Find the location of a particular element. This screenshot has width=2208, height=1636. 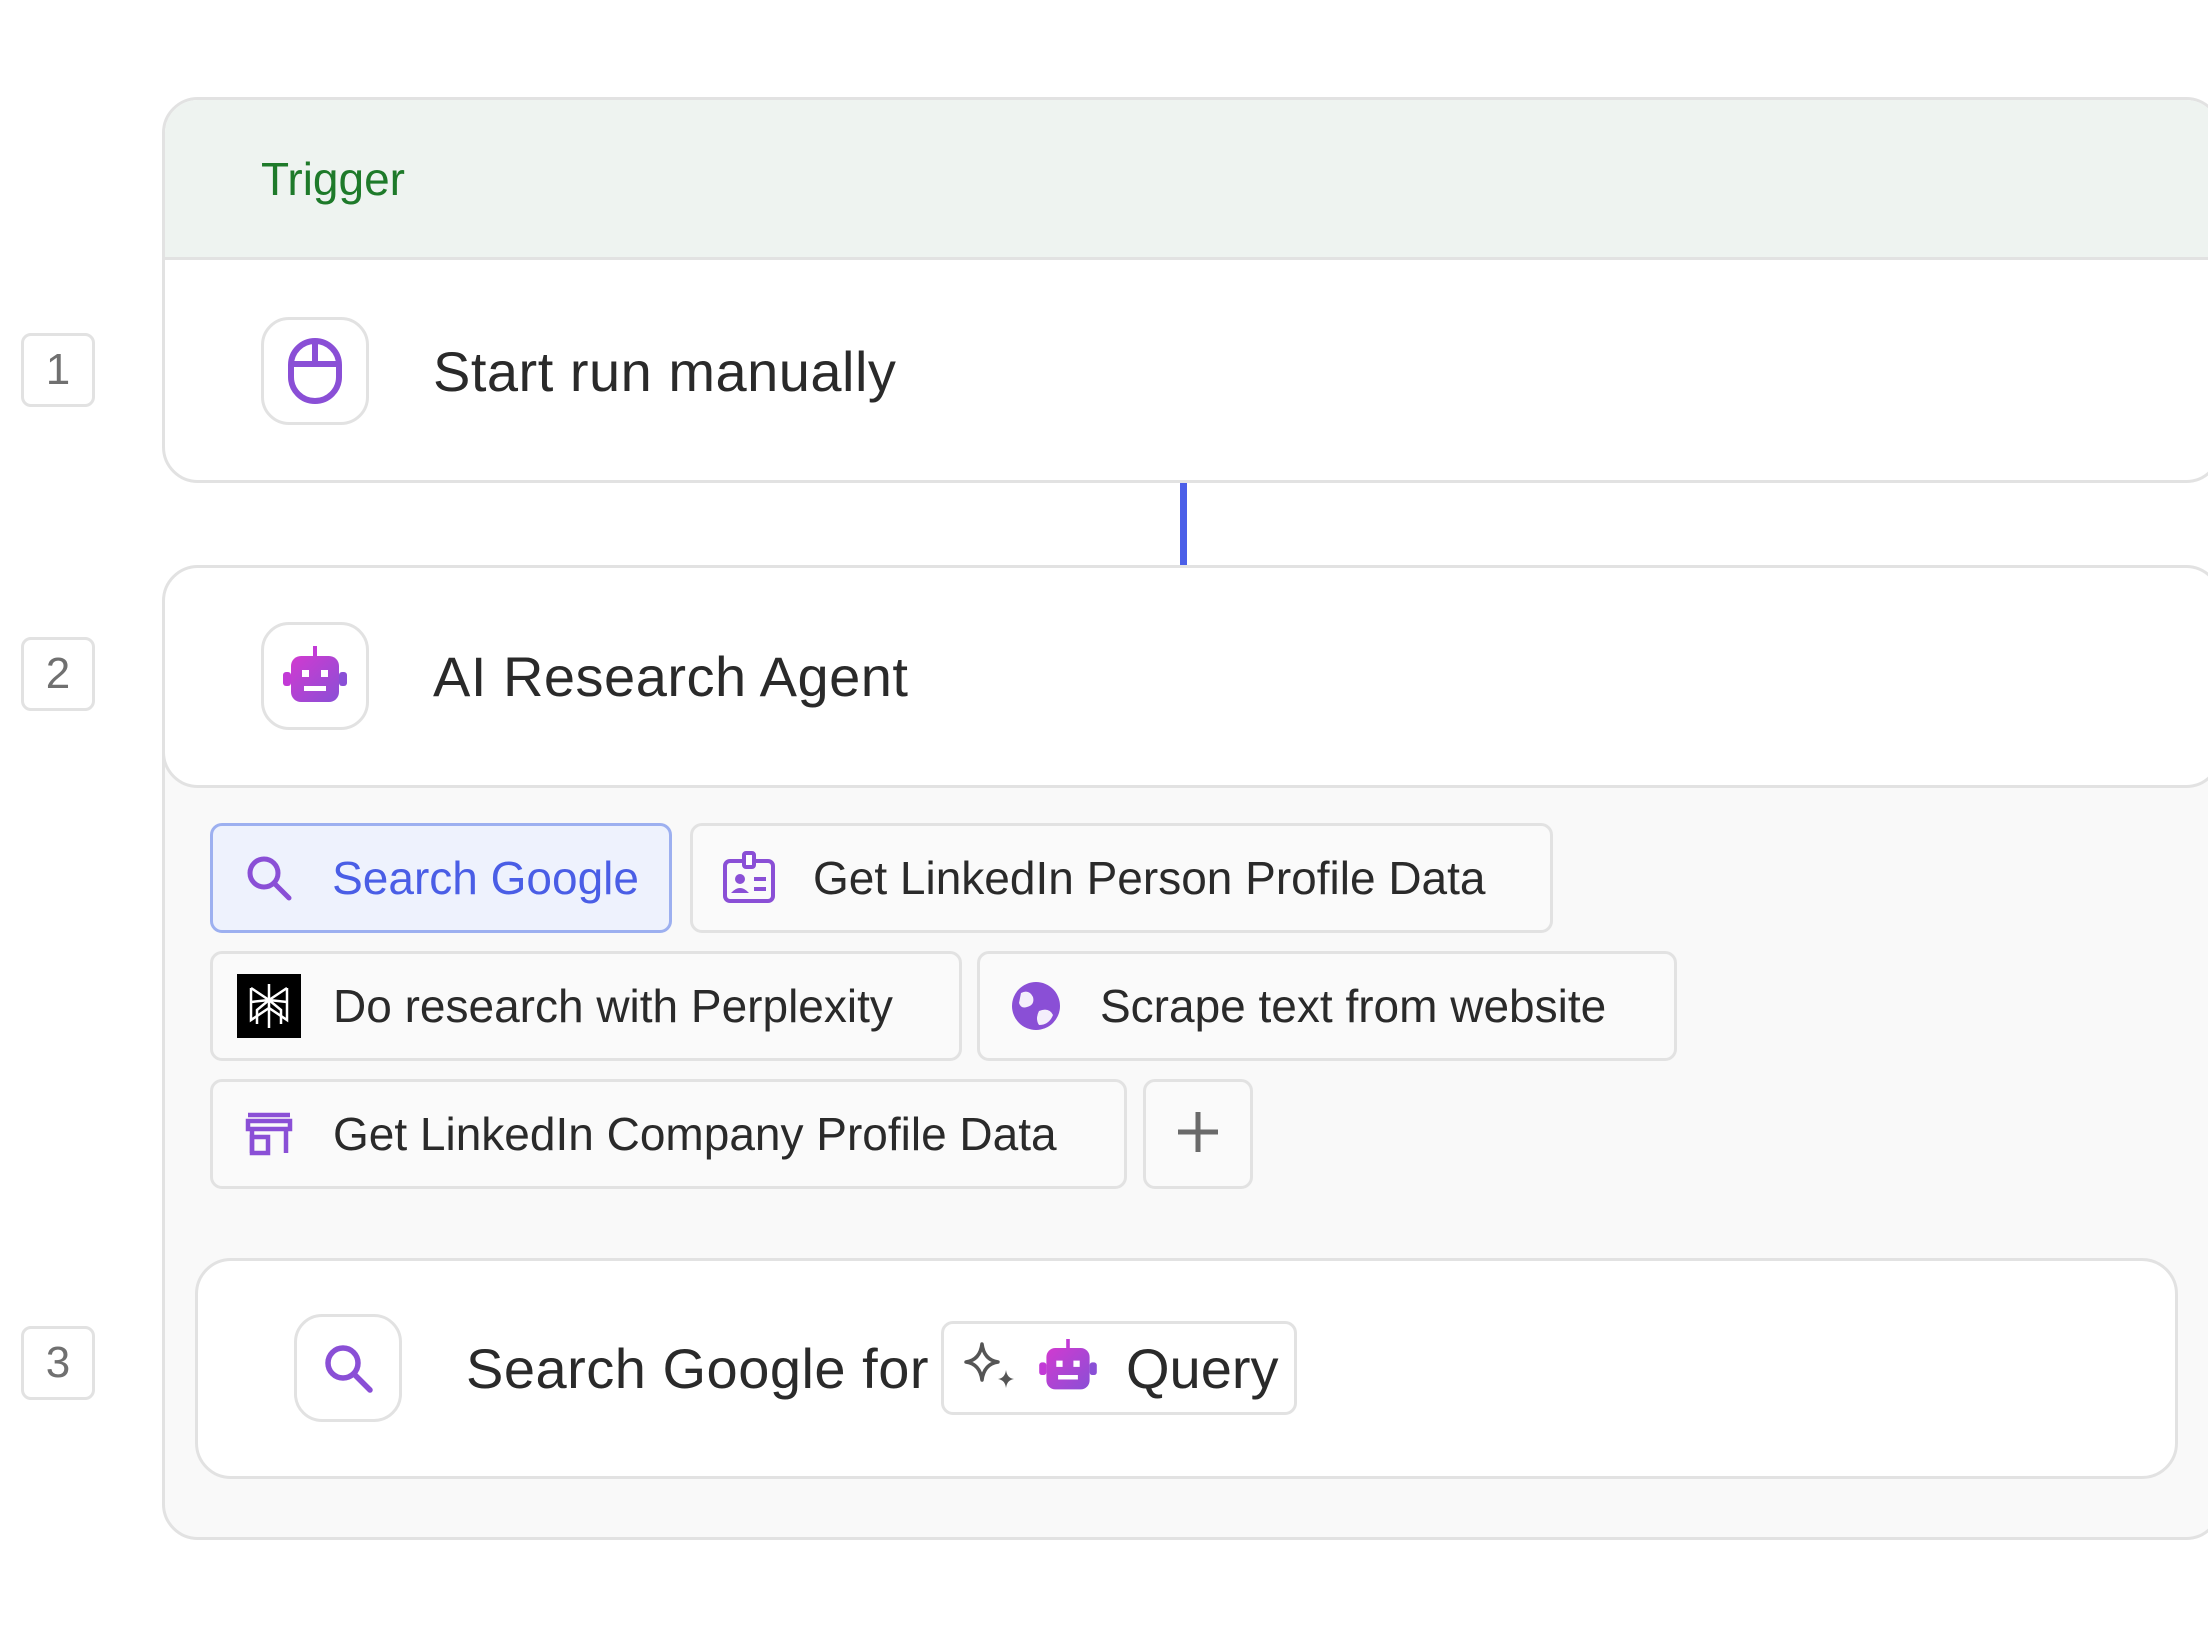

id-card-icon is located at coordinates (749, 878).